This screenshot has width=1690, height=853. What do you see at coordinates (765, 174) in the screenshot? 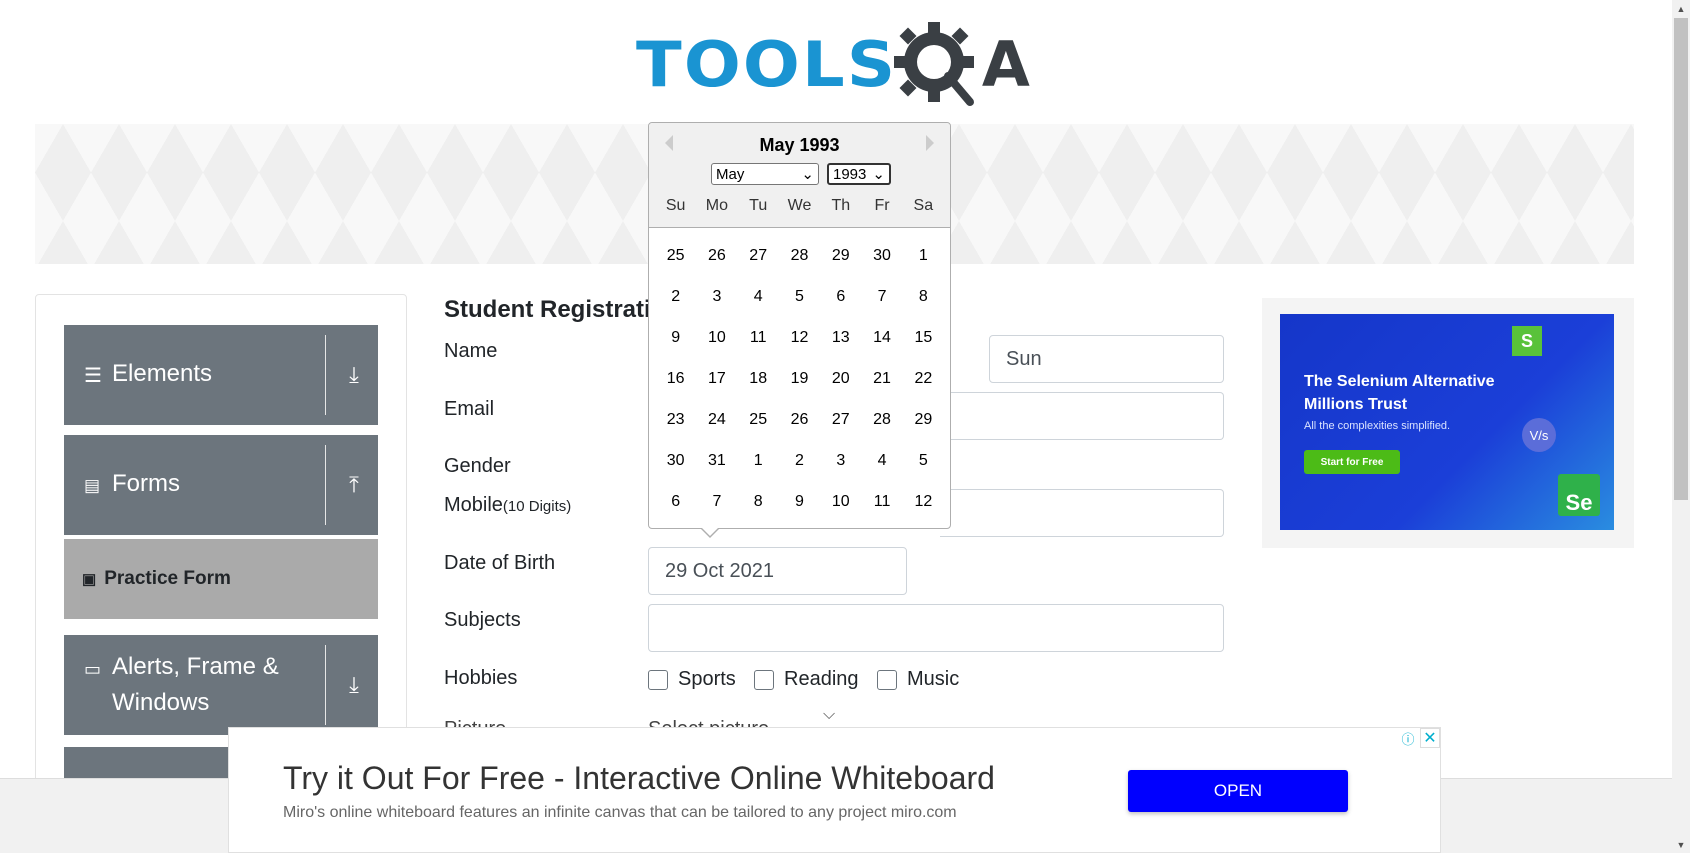
I see `month-select: May ⌄` at bounding box center [765, 174].